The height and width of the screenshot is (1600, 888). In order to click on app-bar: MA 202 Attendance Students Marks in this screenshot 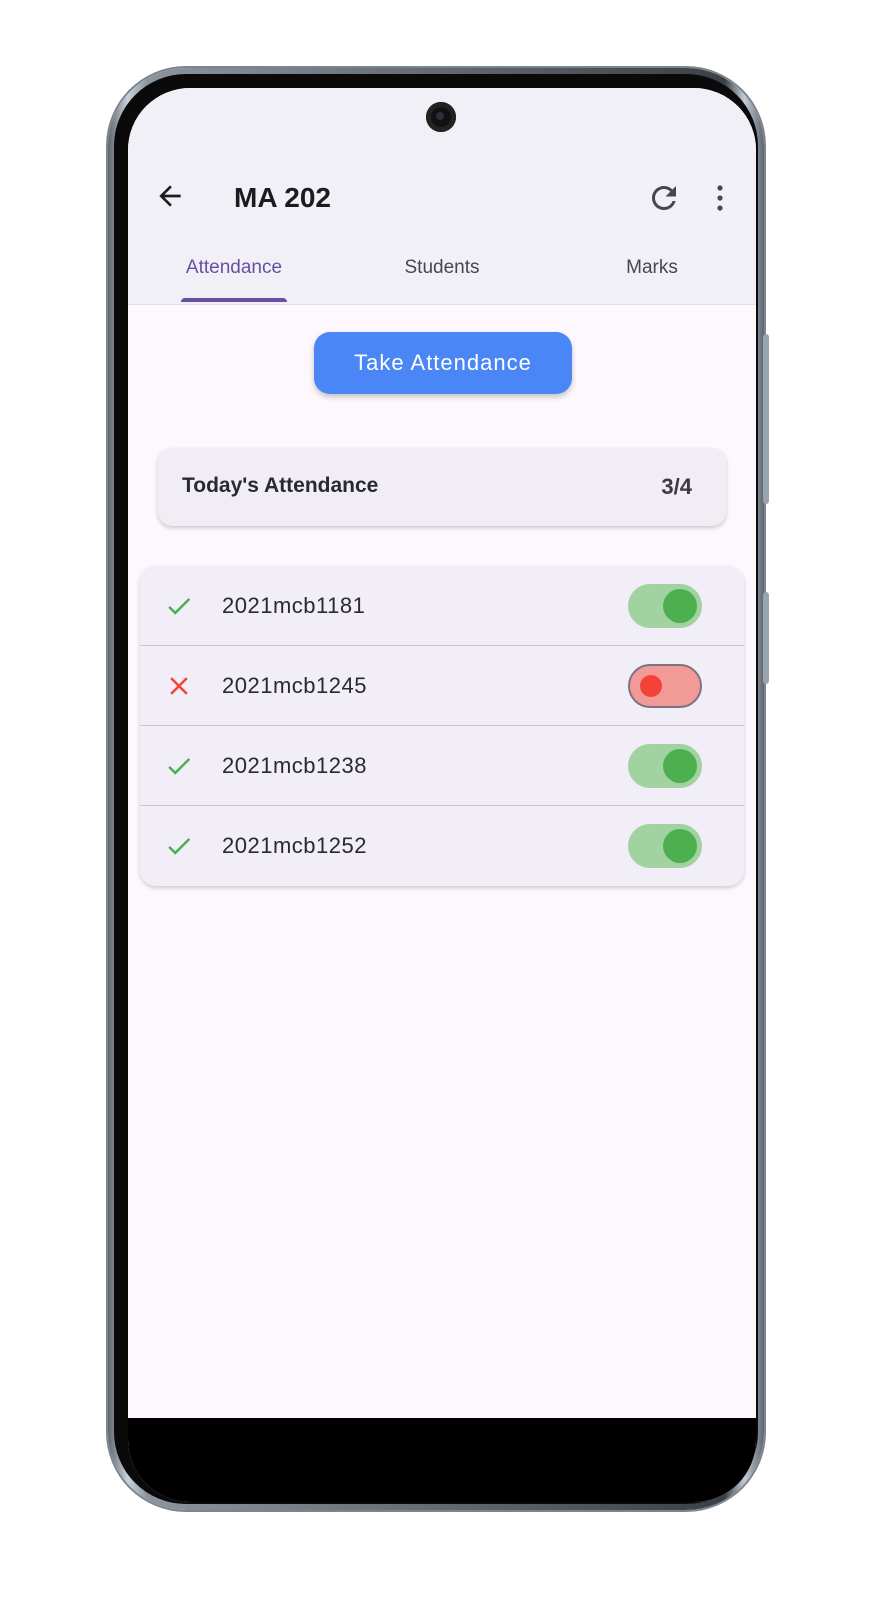, I will do `click(442, 196)`.